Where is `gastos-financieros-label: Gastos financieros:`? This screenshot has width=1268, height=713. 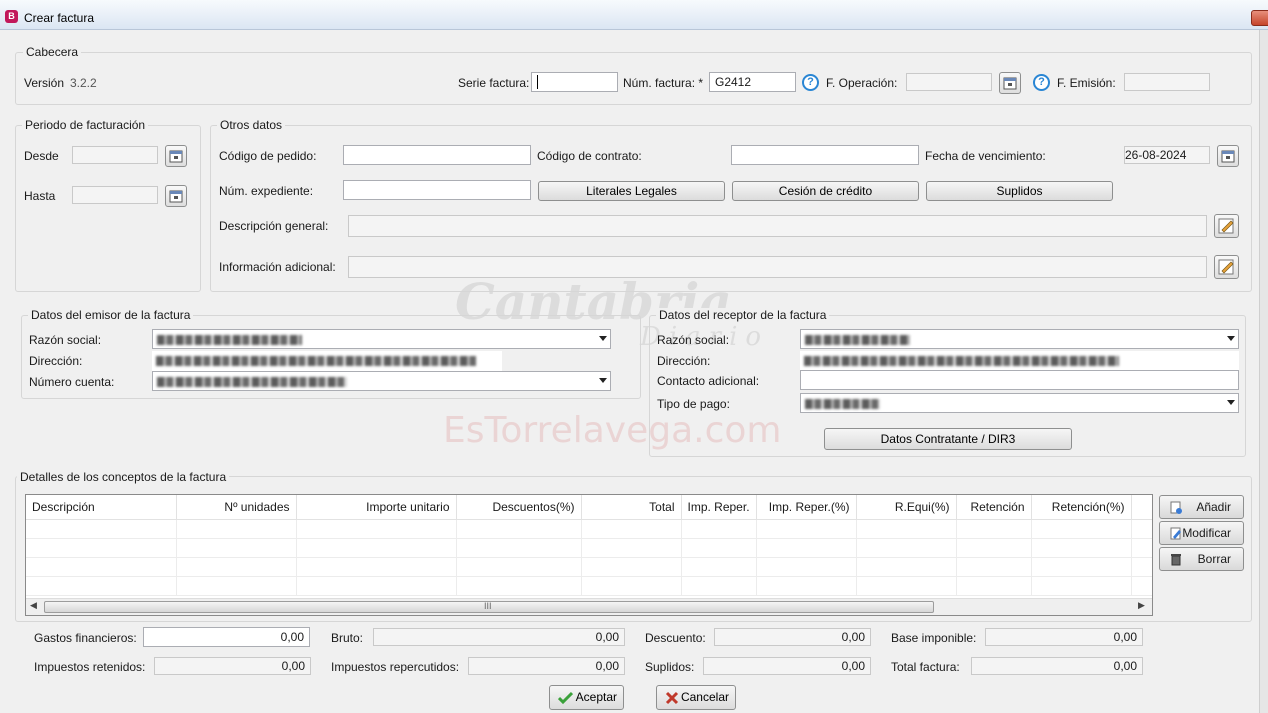
gastos-financieros-label: Gastos financieros: is located at coordinates (85, 638).